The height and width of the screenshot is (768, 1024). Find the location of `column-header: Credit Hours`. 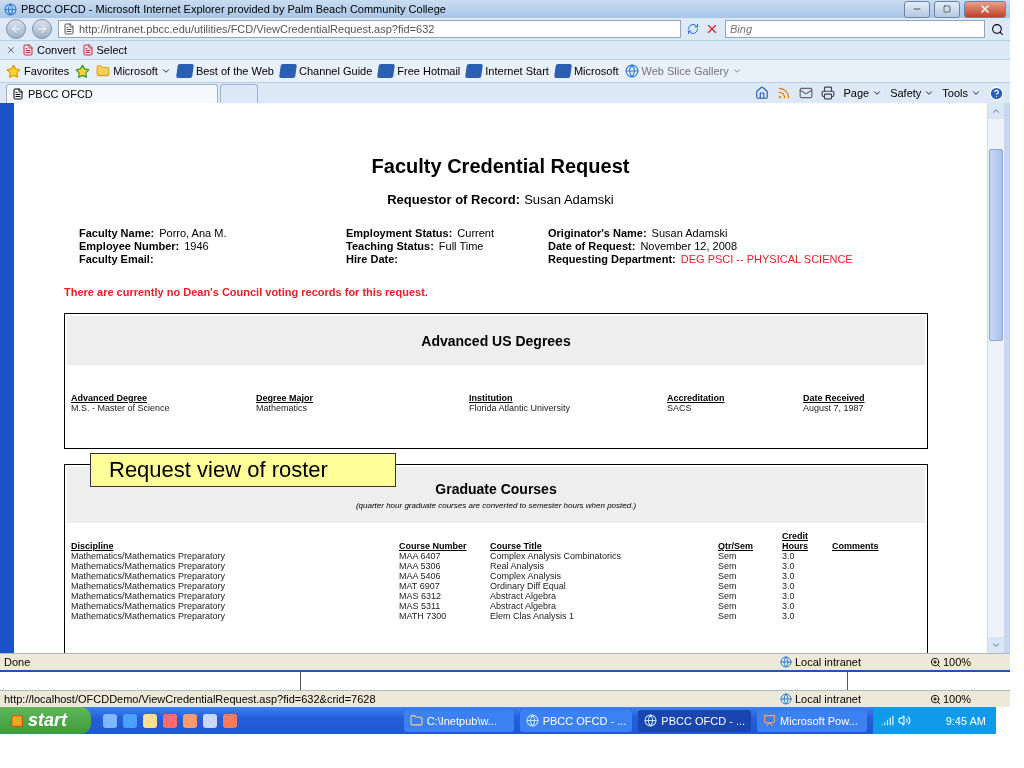

column-header: Credit Hours is located at coordinates (795, 541).